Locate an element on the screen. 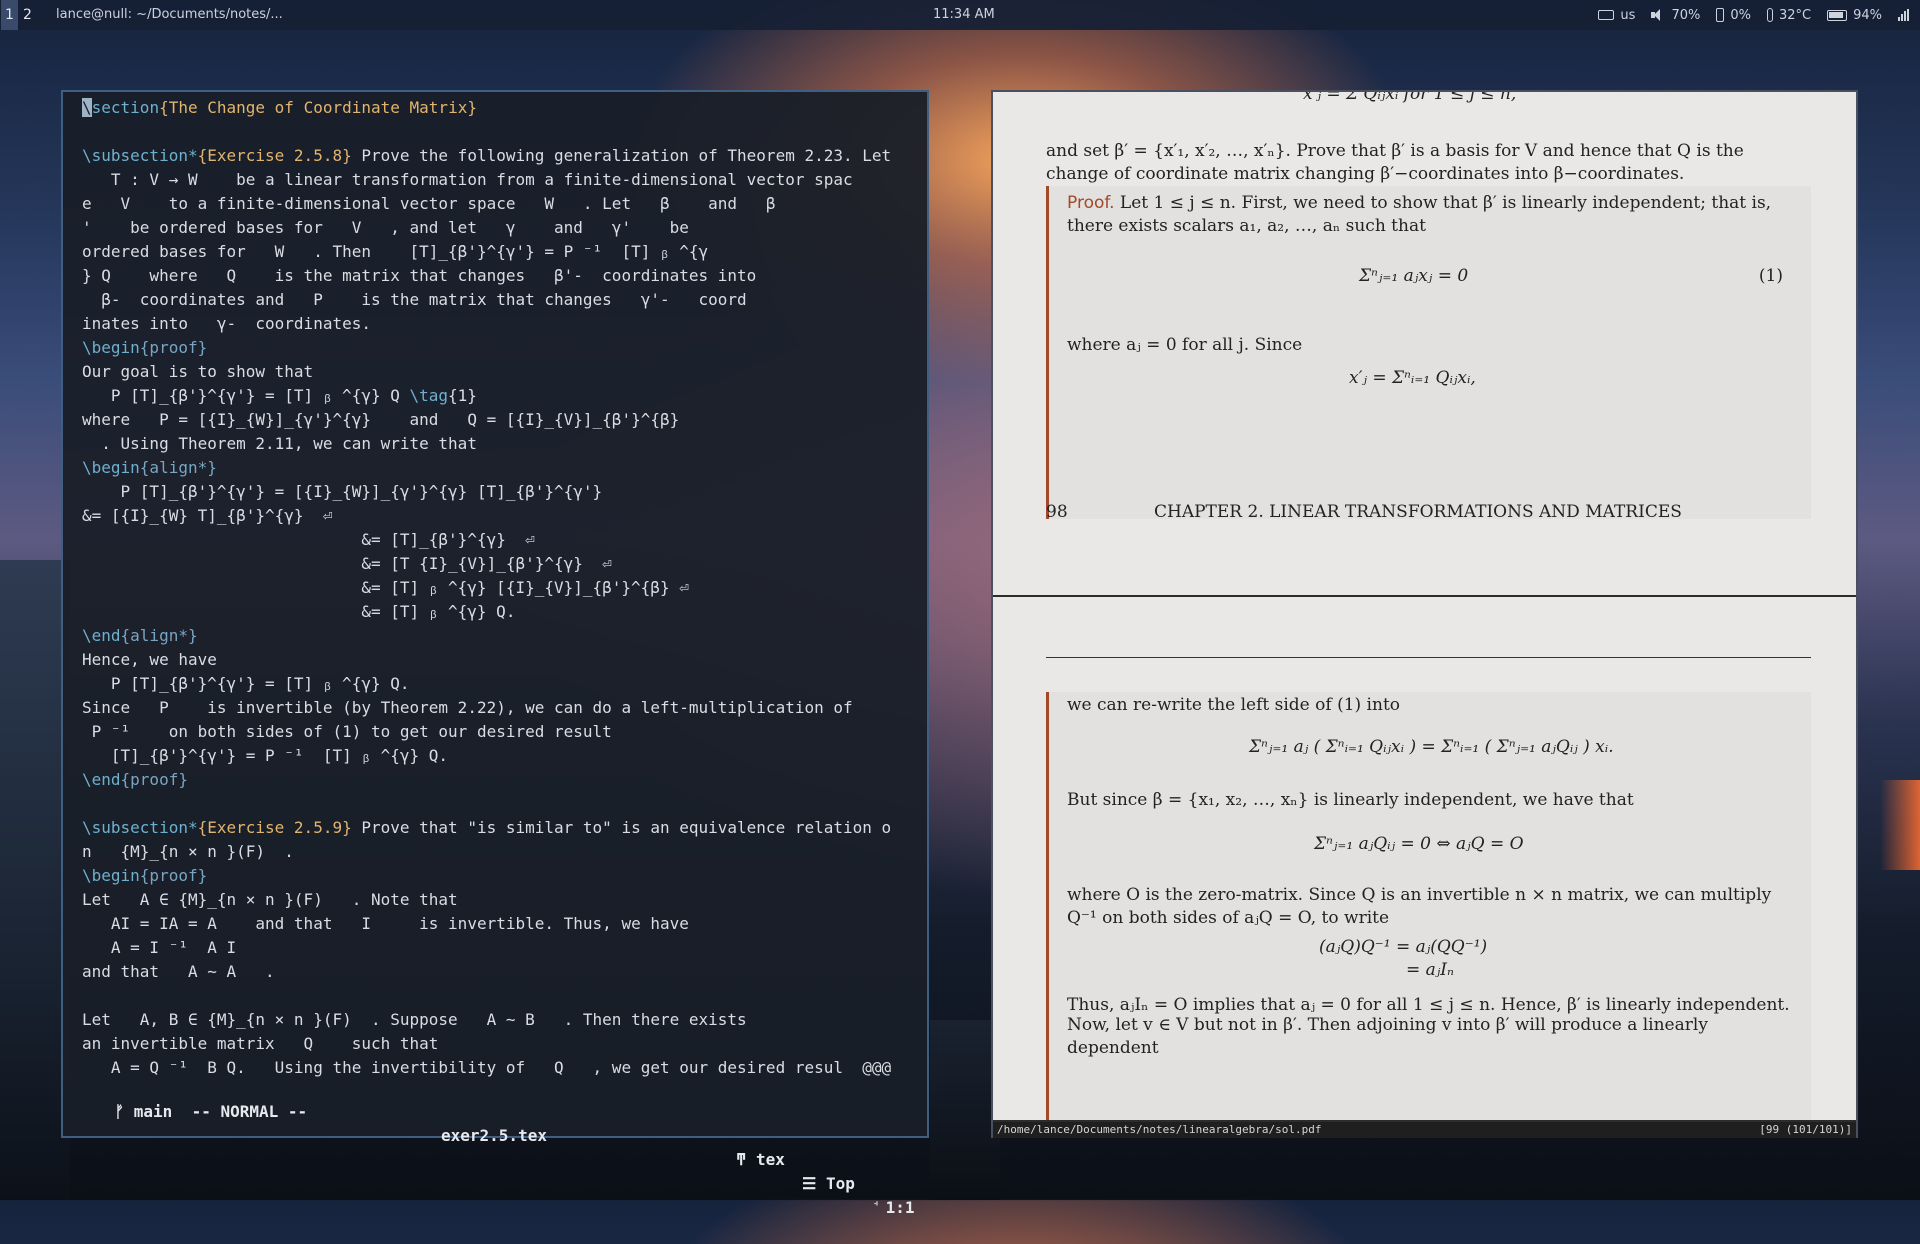 The width and height of the screenshot is (1920, 1244). code-token: {proof} is located at coordinates (173, 347).